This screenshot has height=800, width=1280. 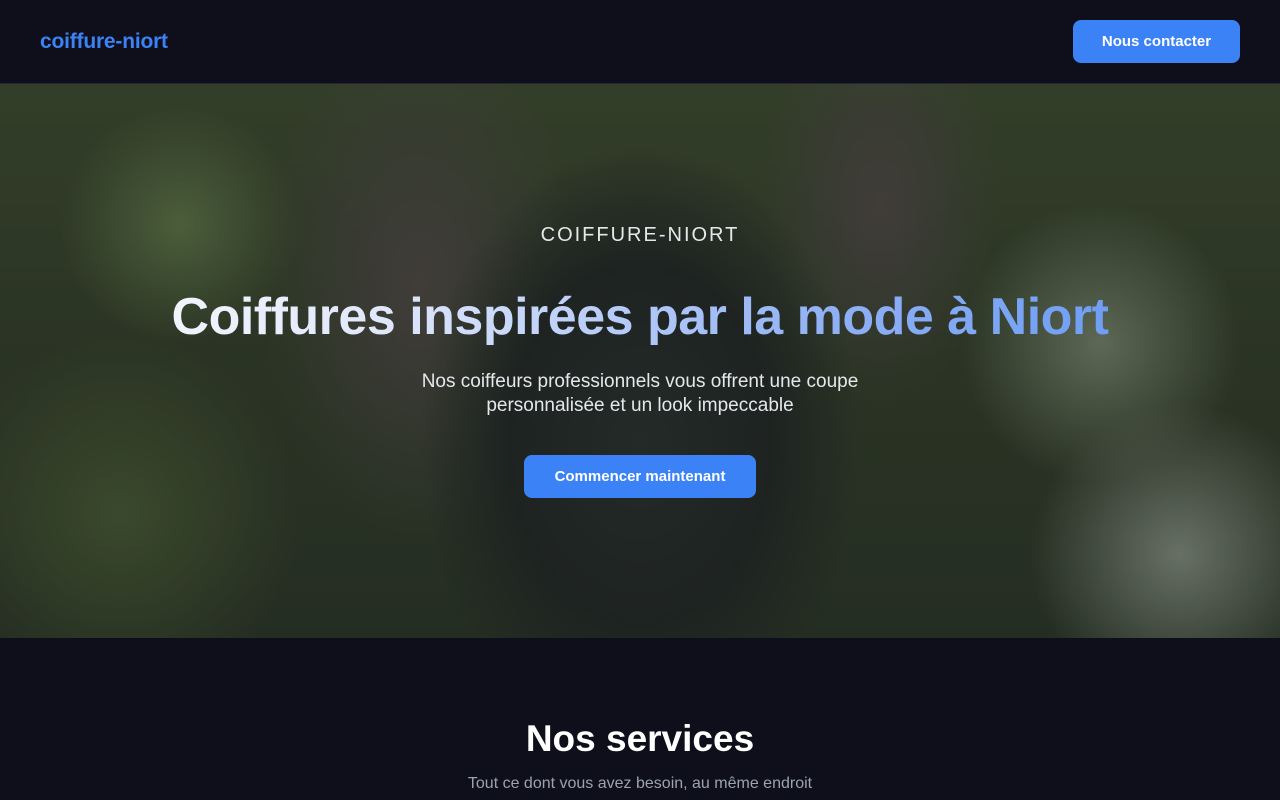 I want to click on brand-logo-link: coiffure-niort, so click(x=104, y=42).